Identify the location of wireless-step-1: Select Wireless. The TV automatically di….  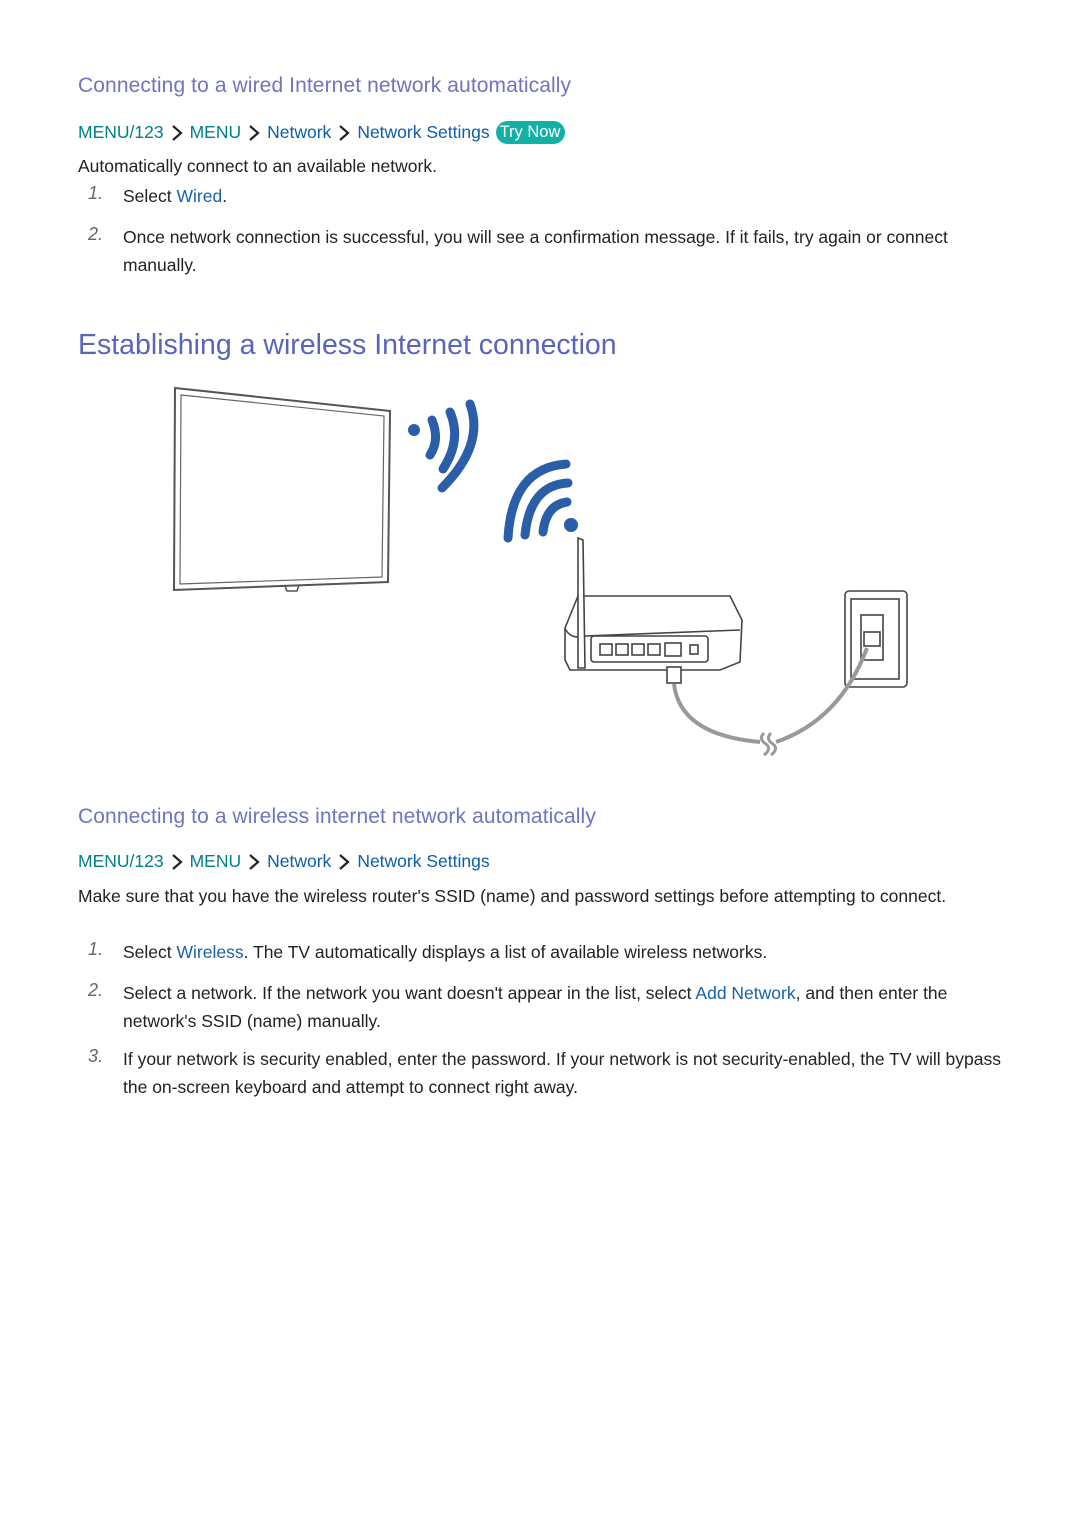
(568, 952).